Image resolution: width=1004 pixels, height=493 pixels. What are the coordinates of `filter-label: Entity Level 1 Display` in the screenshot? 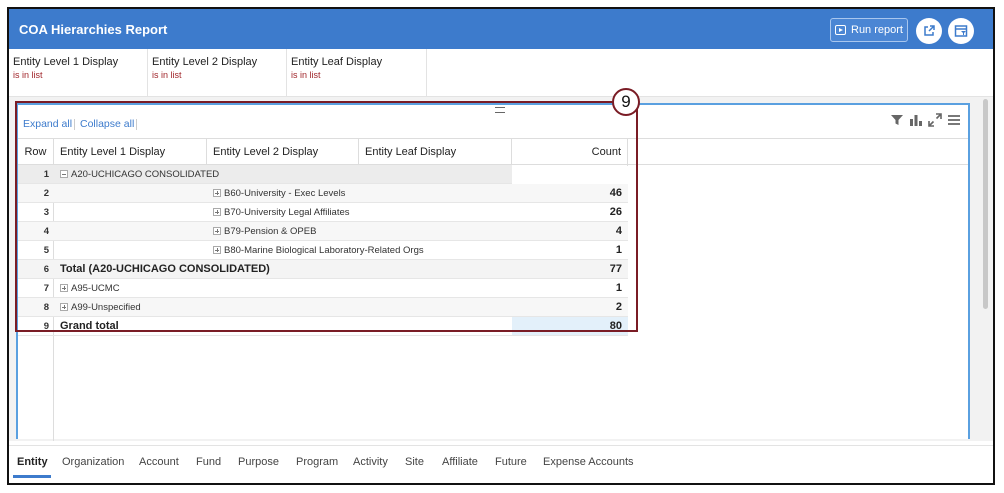 It's located at (66, 62).